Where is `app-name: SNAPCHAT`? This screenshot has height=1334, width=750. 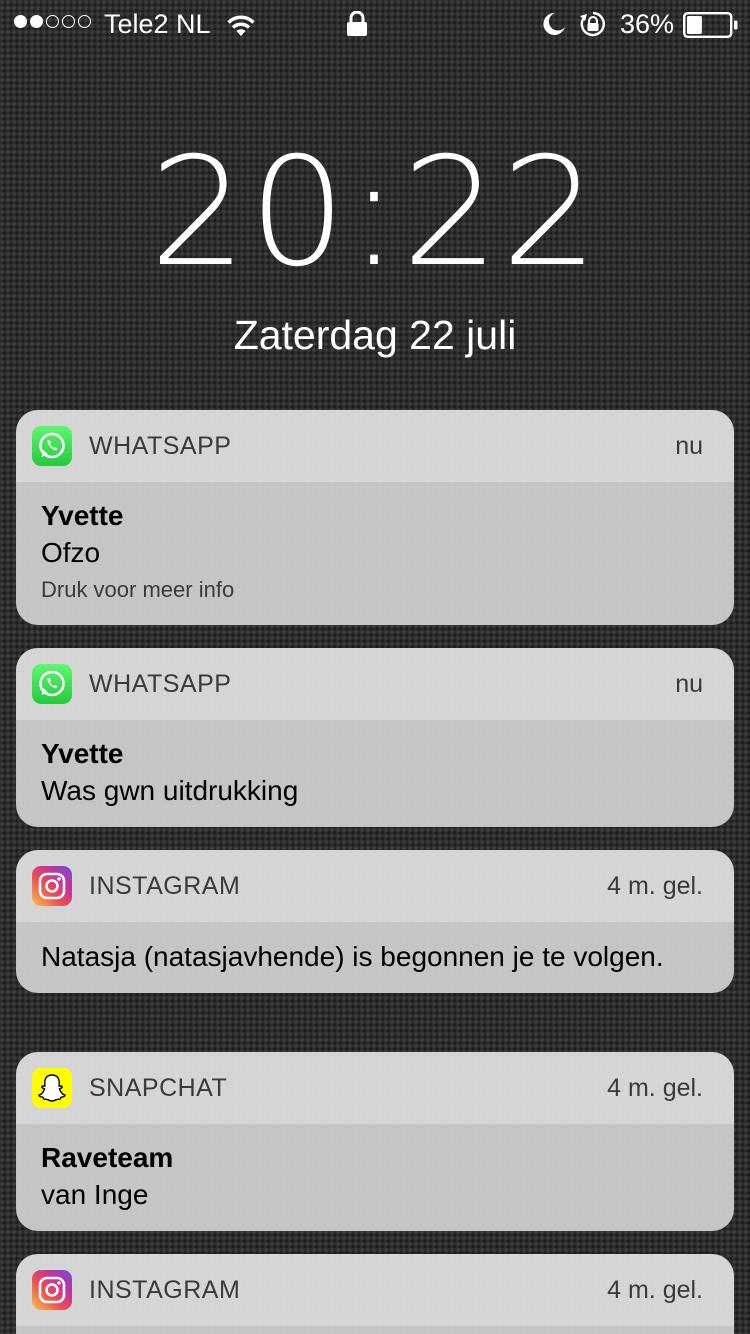 app-name: SNAPCHAT is located at coordinates (158, 1088).